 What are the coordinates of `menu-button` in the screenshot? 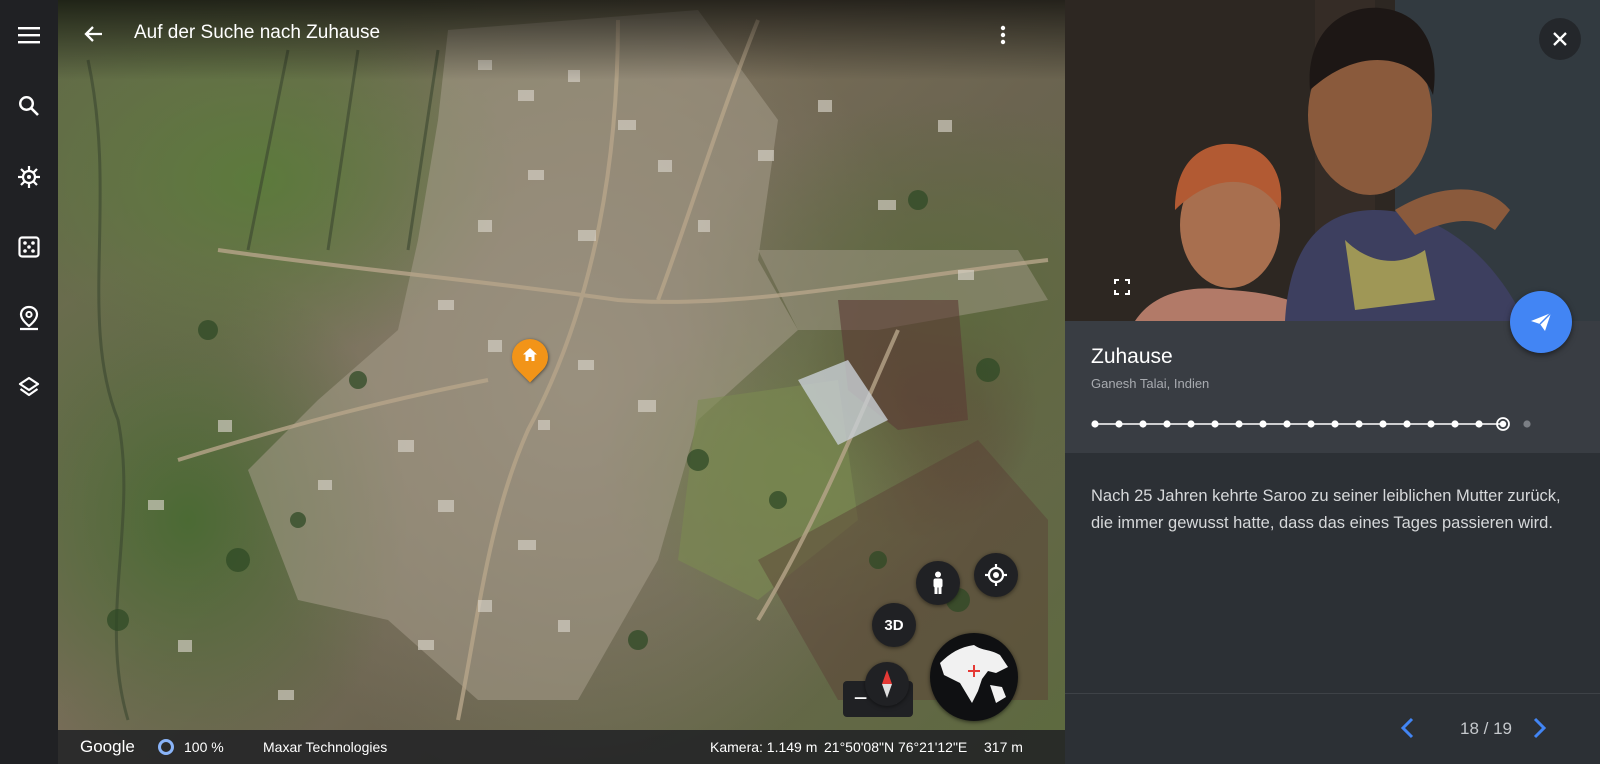 It's located at (29, 35).